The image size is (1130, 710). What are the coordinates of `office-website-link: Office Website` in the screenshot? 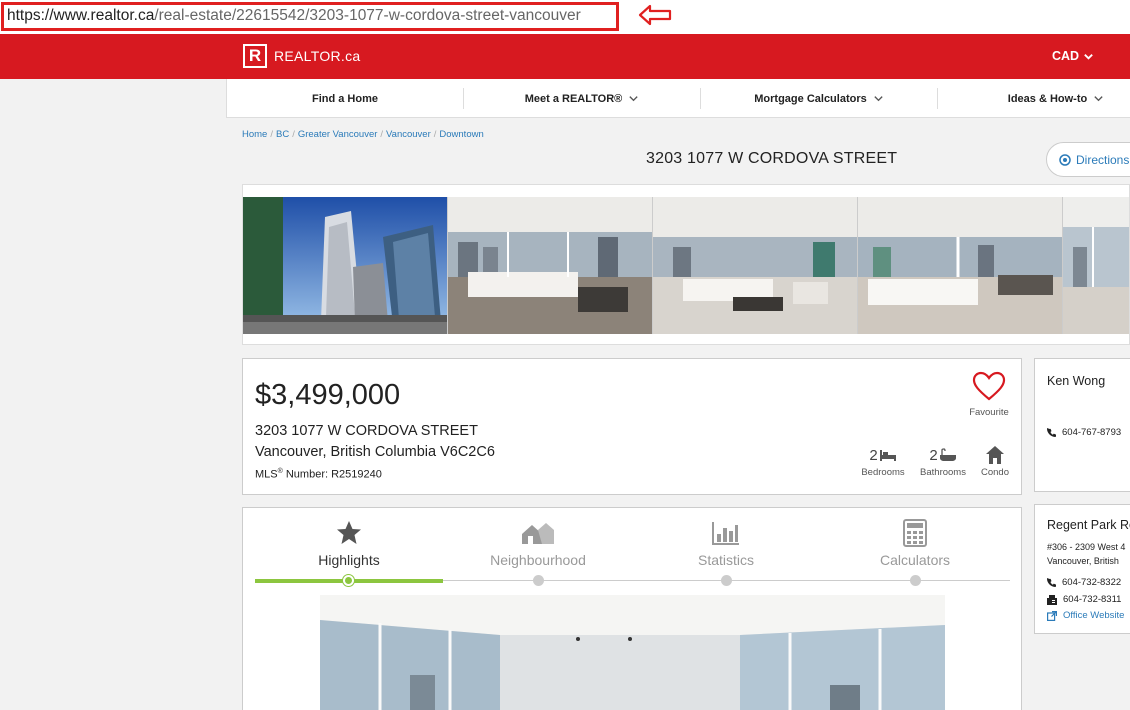 It's located at (1085, 615).